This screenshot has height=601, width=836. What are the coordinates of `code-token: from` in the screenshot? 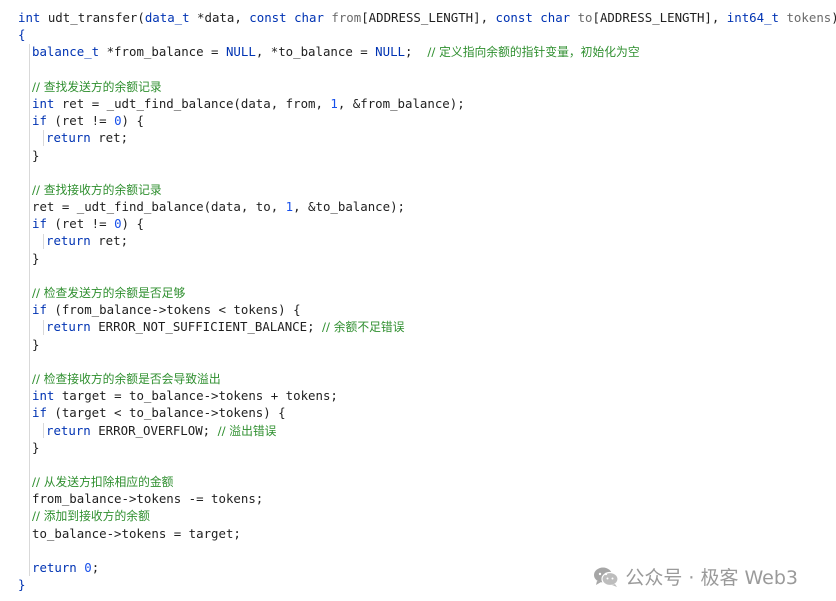 It's located at (342, 17).